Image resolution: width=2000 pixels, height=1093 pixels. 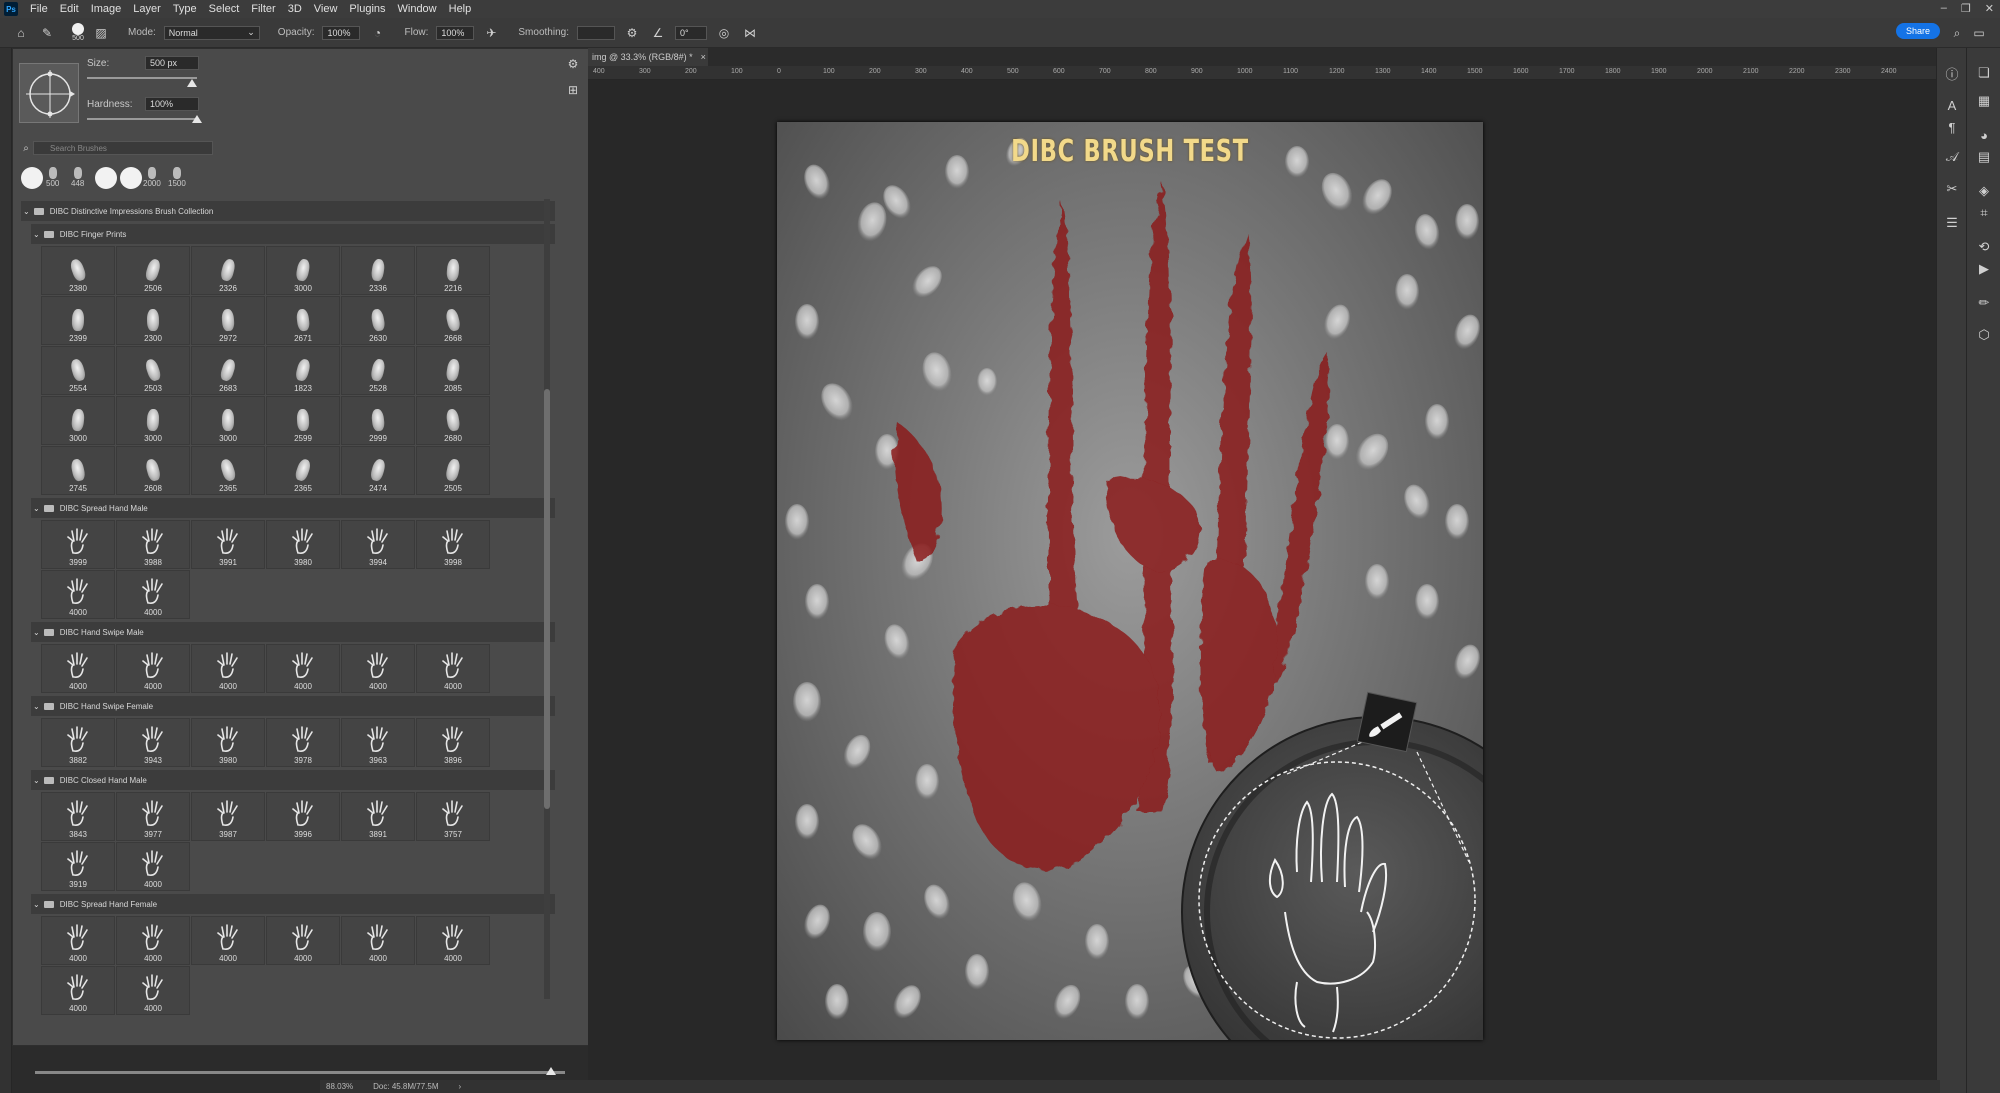 I want to click on mode-select: Normal ⌄, so click(x=211, y=32).